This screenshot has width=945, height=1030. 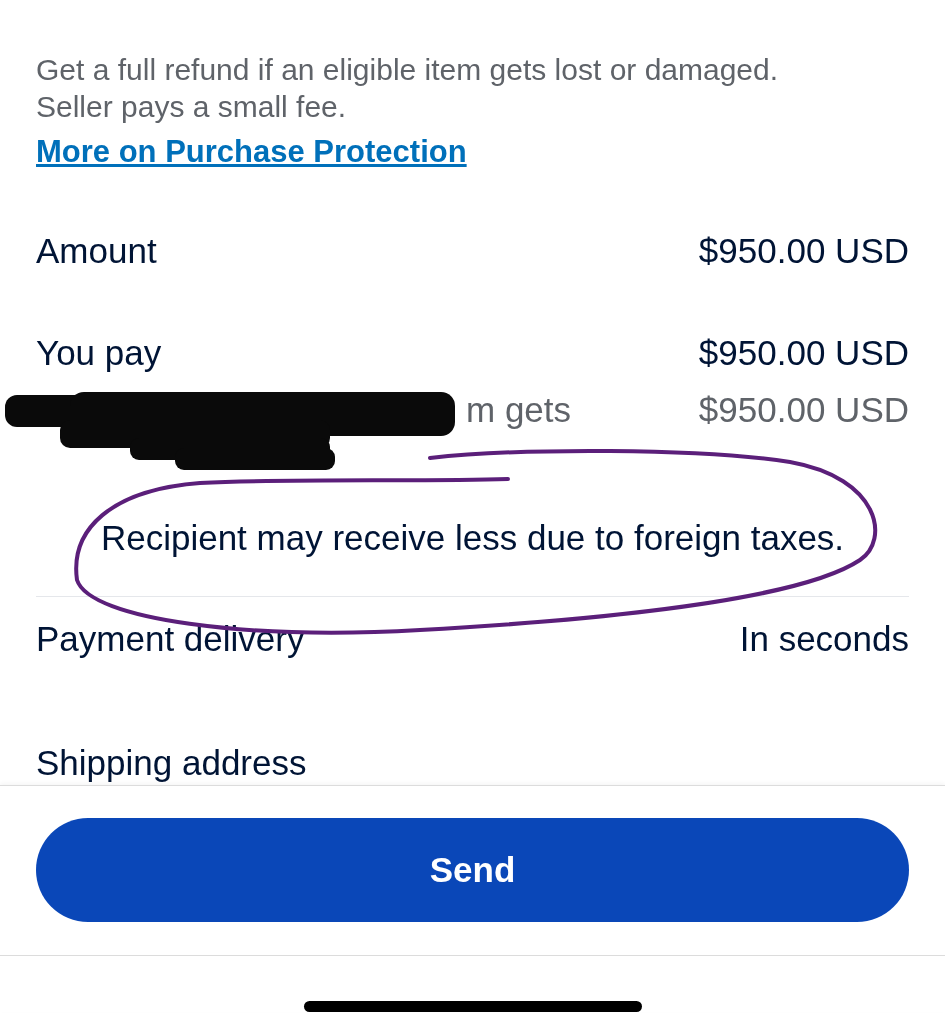 What do you see at coordinates (408, 88) in the screenshot?
I see `protection-description: Get a full refund if an eligible item gets lost or damaged. Seller pays a small fee.` at bounding box center [408, 88].